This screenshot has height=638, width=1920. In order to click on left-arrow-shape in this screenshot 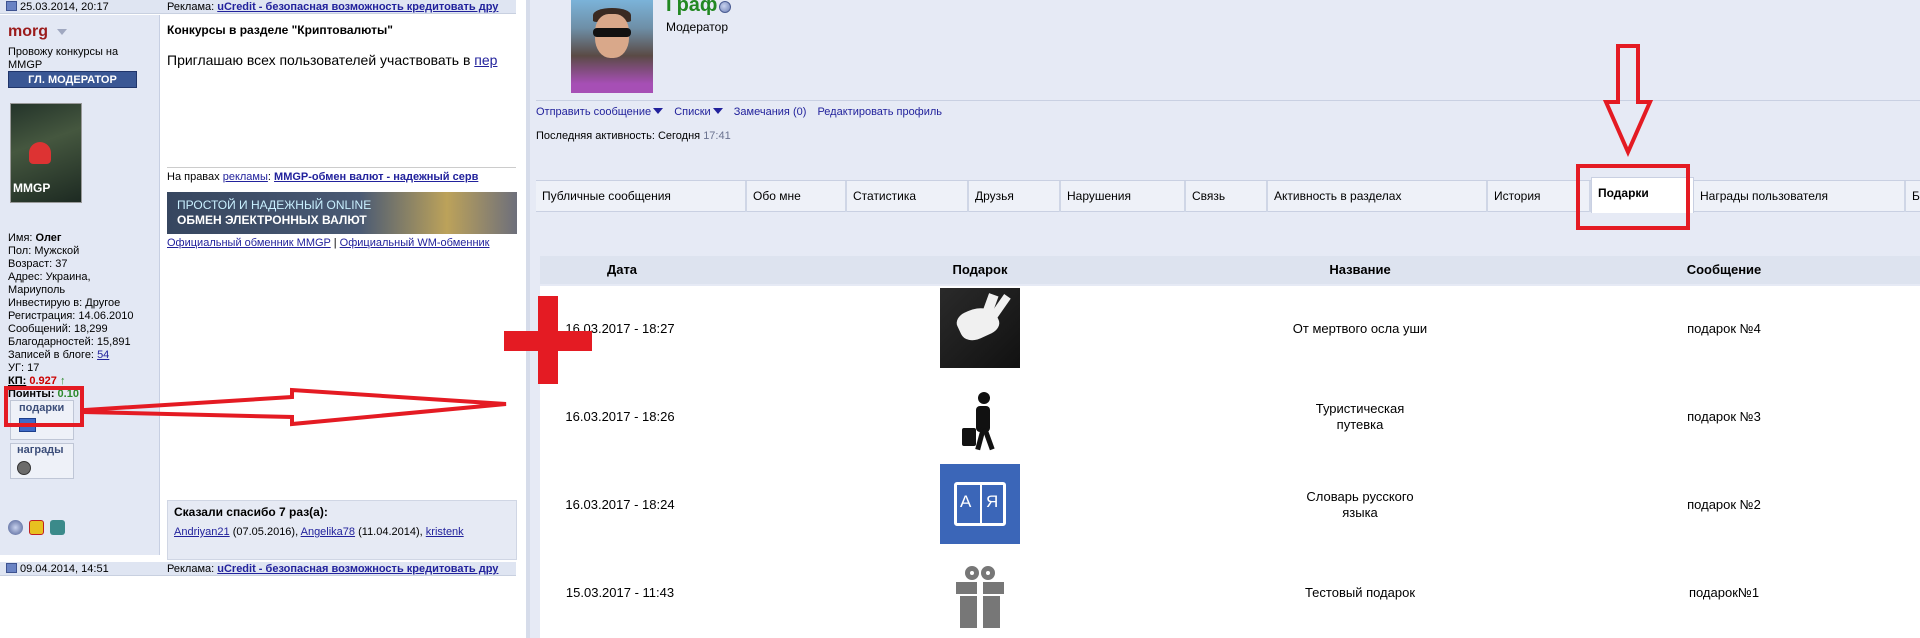, I will do `click(295, 407)`.